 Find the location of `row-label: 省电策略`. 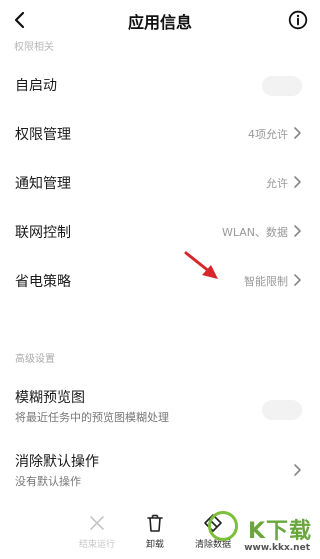

row-label: 省电策略 is located at coordinates (43, 282).